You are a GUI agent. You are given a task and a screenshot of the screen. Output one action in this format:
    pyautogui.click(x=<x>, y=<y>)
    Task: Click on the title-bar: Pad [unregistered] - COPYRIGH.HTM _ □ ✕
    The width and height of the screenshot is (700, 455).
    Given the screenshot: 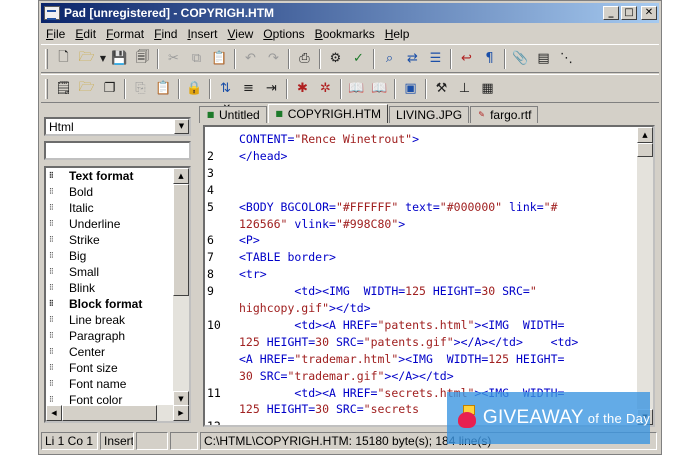 What is the action you would take?
    pyautogui.click(x=350, y=13)
    